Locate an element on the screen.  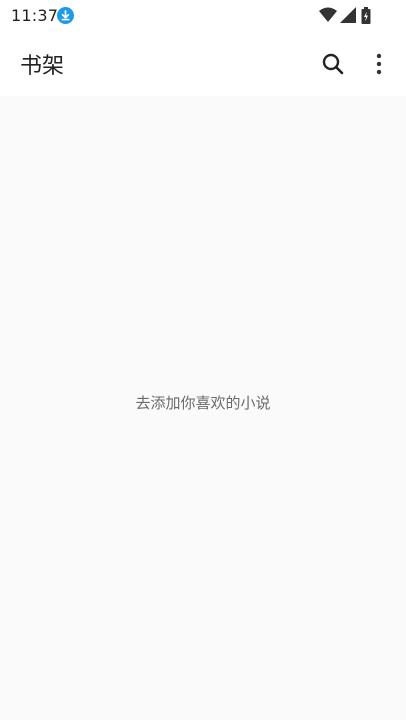
empty-state-message: 去添加你喜欢的小说 is located at coordinates (203, 402).